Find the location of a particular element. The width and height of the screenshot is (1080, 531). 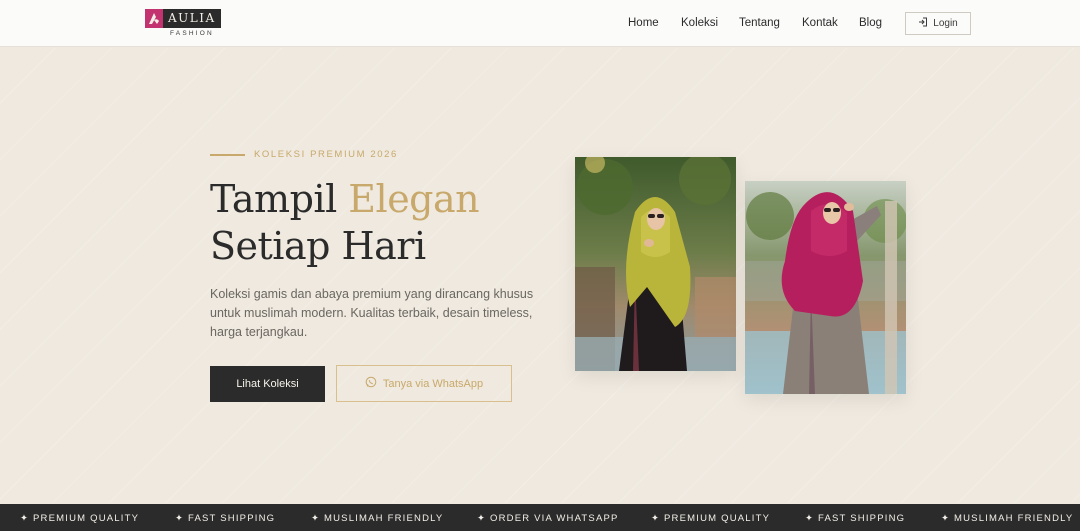

hero-eyebrow: KOLEKSI PREMIUM 2026 is located at coordinates (326, 154).